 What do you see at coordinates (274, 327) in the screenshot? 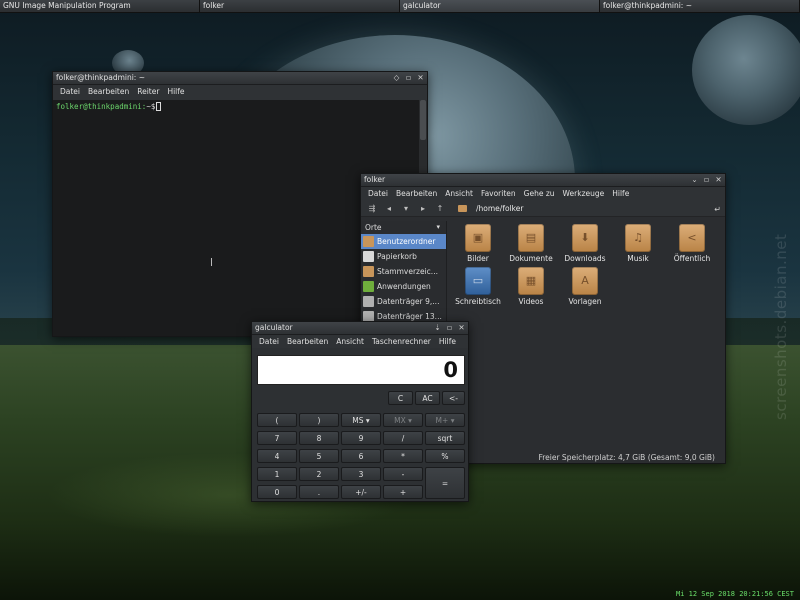
I see `calculator-title: galculator` at bounding box center [274, 327].